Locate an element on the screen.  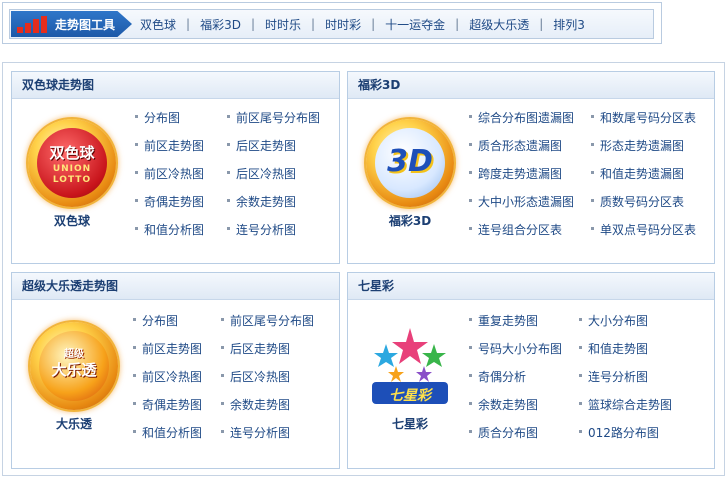
ssq-logo-union: UNION is located at coordinates (72, 169).